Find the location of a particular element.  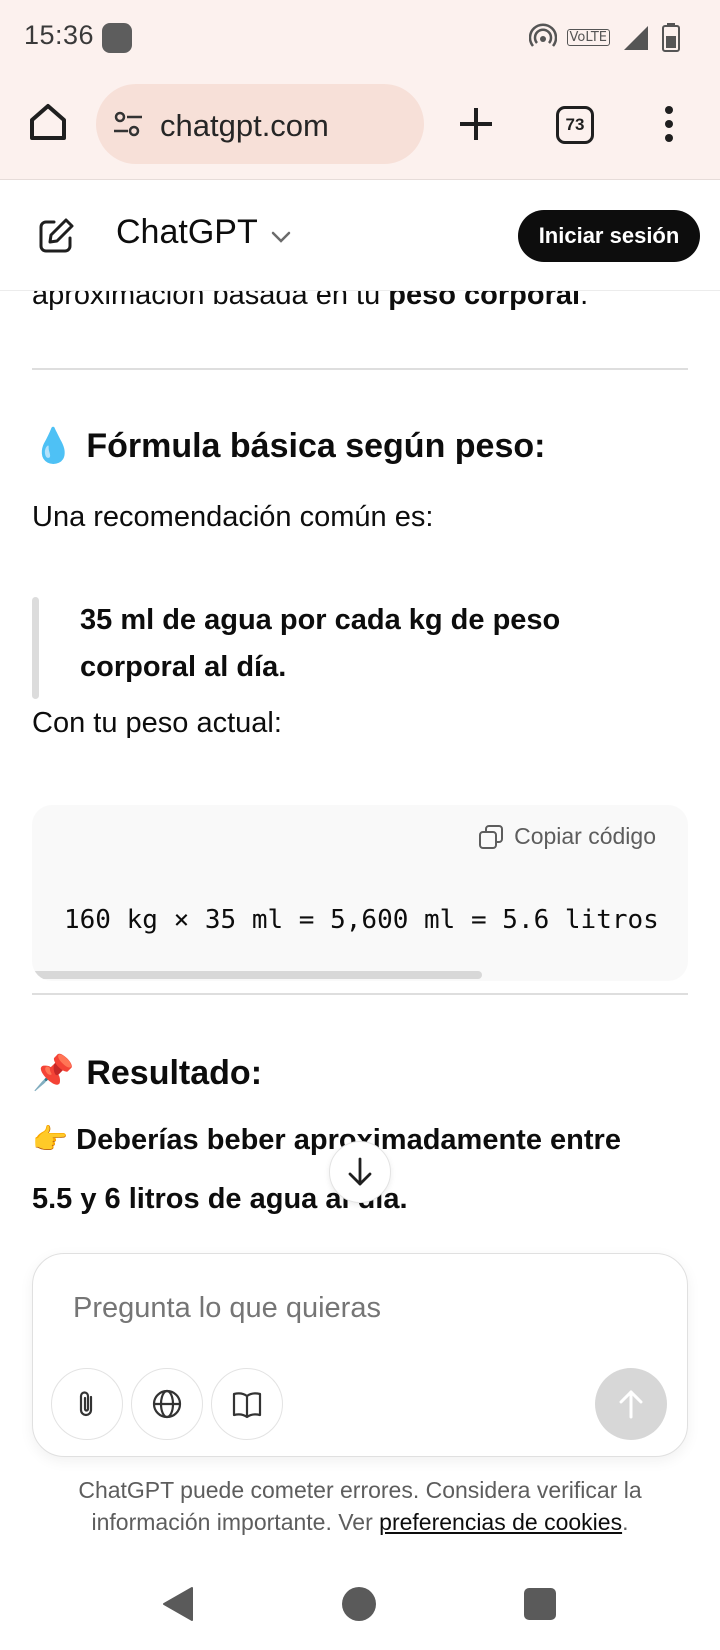

more-menu-icon is located at coordinates (669, 124).